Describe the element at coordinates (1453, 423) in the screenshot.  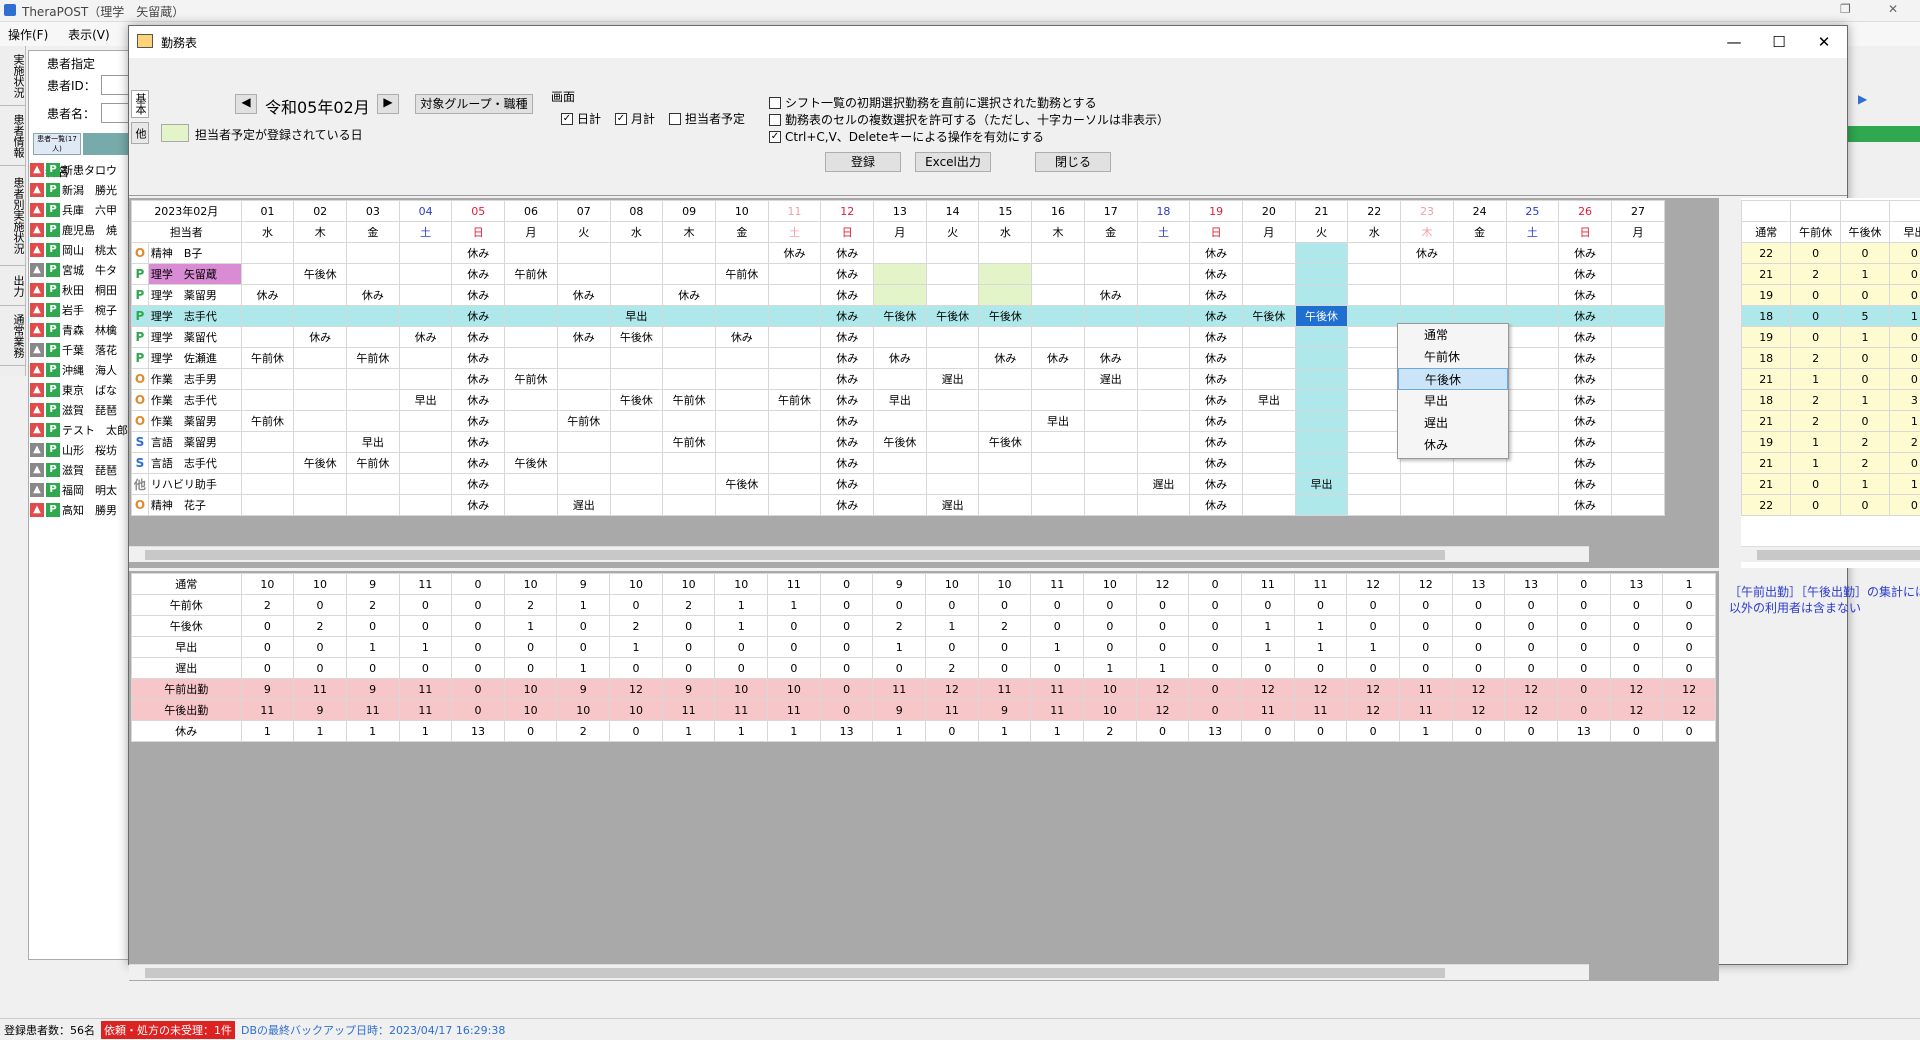
I see `context-menu-item: 遅出` at that location.